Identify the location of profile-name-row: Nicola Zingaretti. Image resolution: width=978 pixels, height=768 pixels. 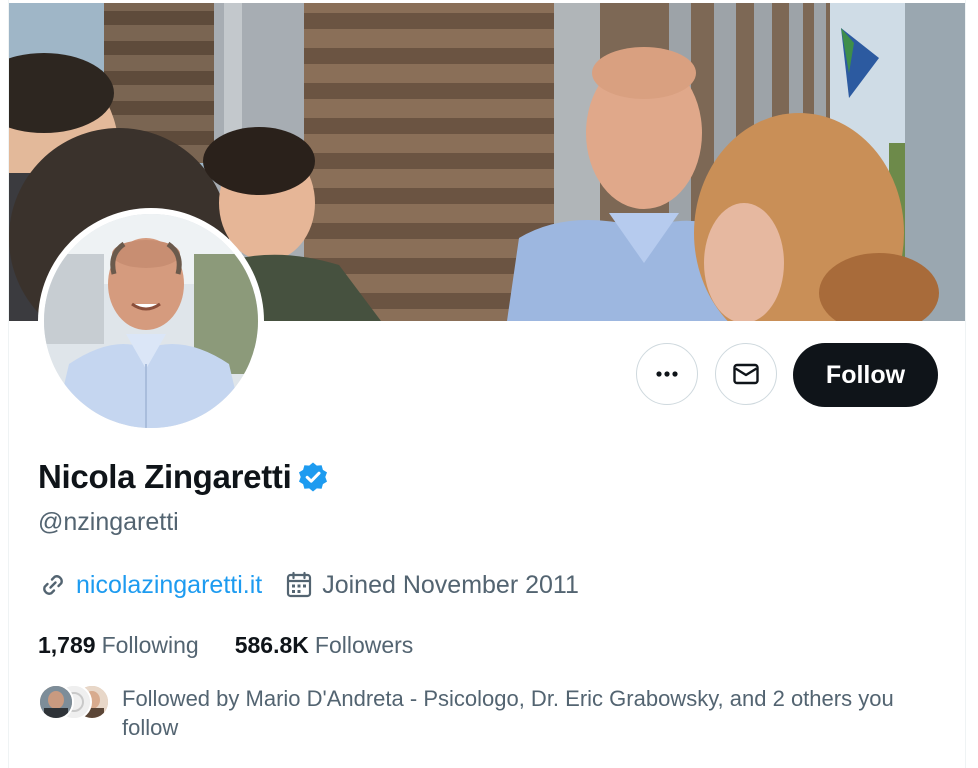
(183, 477).